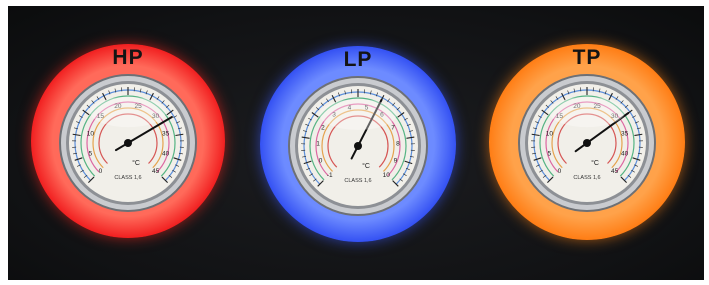  Describe the element at coordinates (393, 127) in the screenshot. I see `scale-number: 7` at that location.